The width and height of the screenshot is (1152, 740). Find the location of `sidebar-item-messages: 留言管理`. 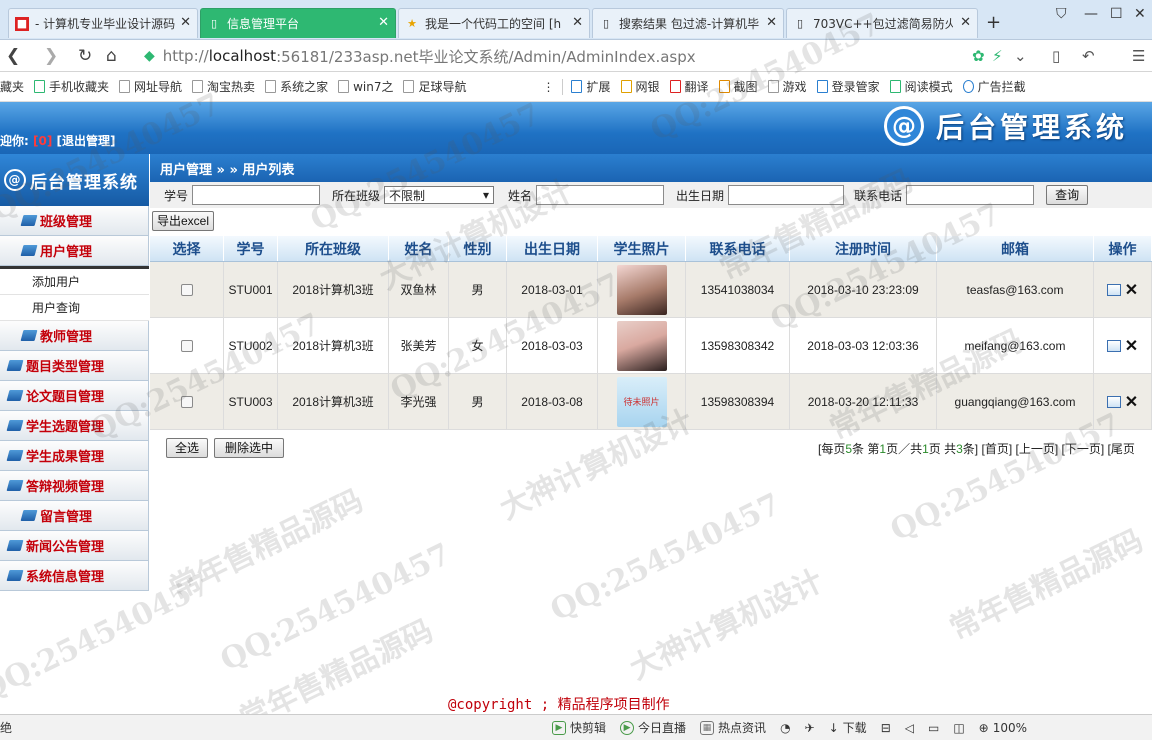

sidebar-item-messages: 留言管理 is located at coordinates (74, 516).